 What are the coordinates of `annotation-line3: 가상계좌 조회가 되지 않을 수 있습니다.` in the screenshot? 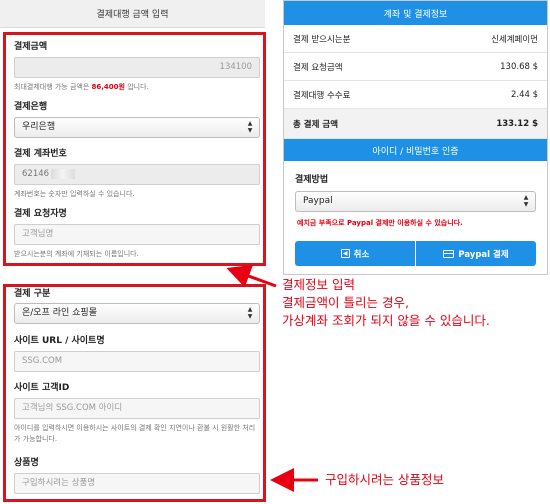 It's located at (386, 320).